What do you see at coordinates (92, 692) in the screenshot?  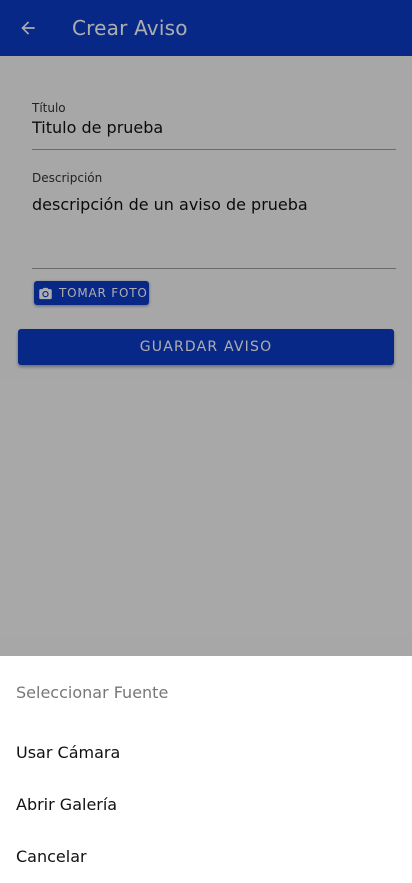 I see `sheet-title: Seleccionar Fuente` at bounding box center [92, 692].